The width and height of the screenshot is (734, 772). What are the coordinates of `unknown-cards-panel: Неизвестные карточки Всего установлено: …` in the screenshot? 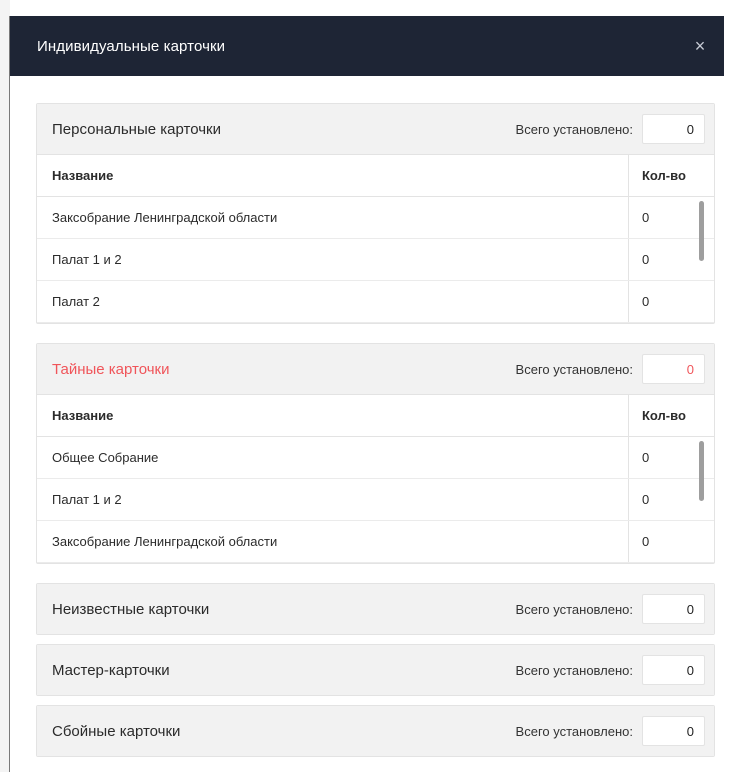 It's located at (375, 609).